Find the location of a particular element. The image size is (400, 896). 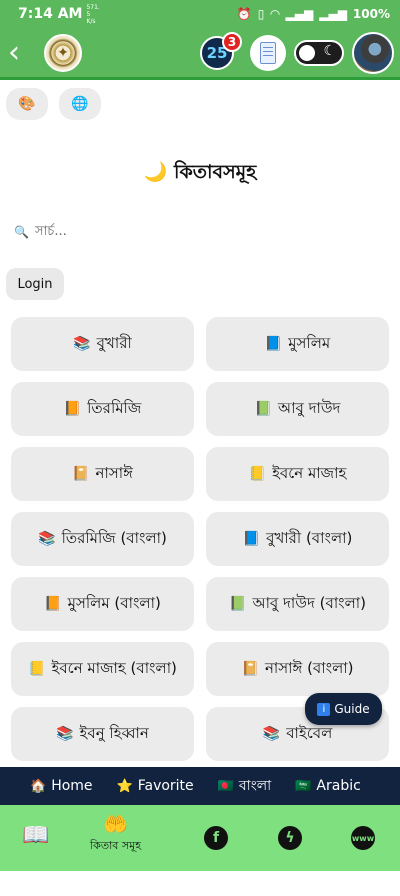

book-label: নাসাঈ (বাংলা) is located at coordinates (309, 667).